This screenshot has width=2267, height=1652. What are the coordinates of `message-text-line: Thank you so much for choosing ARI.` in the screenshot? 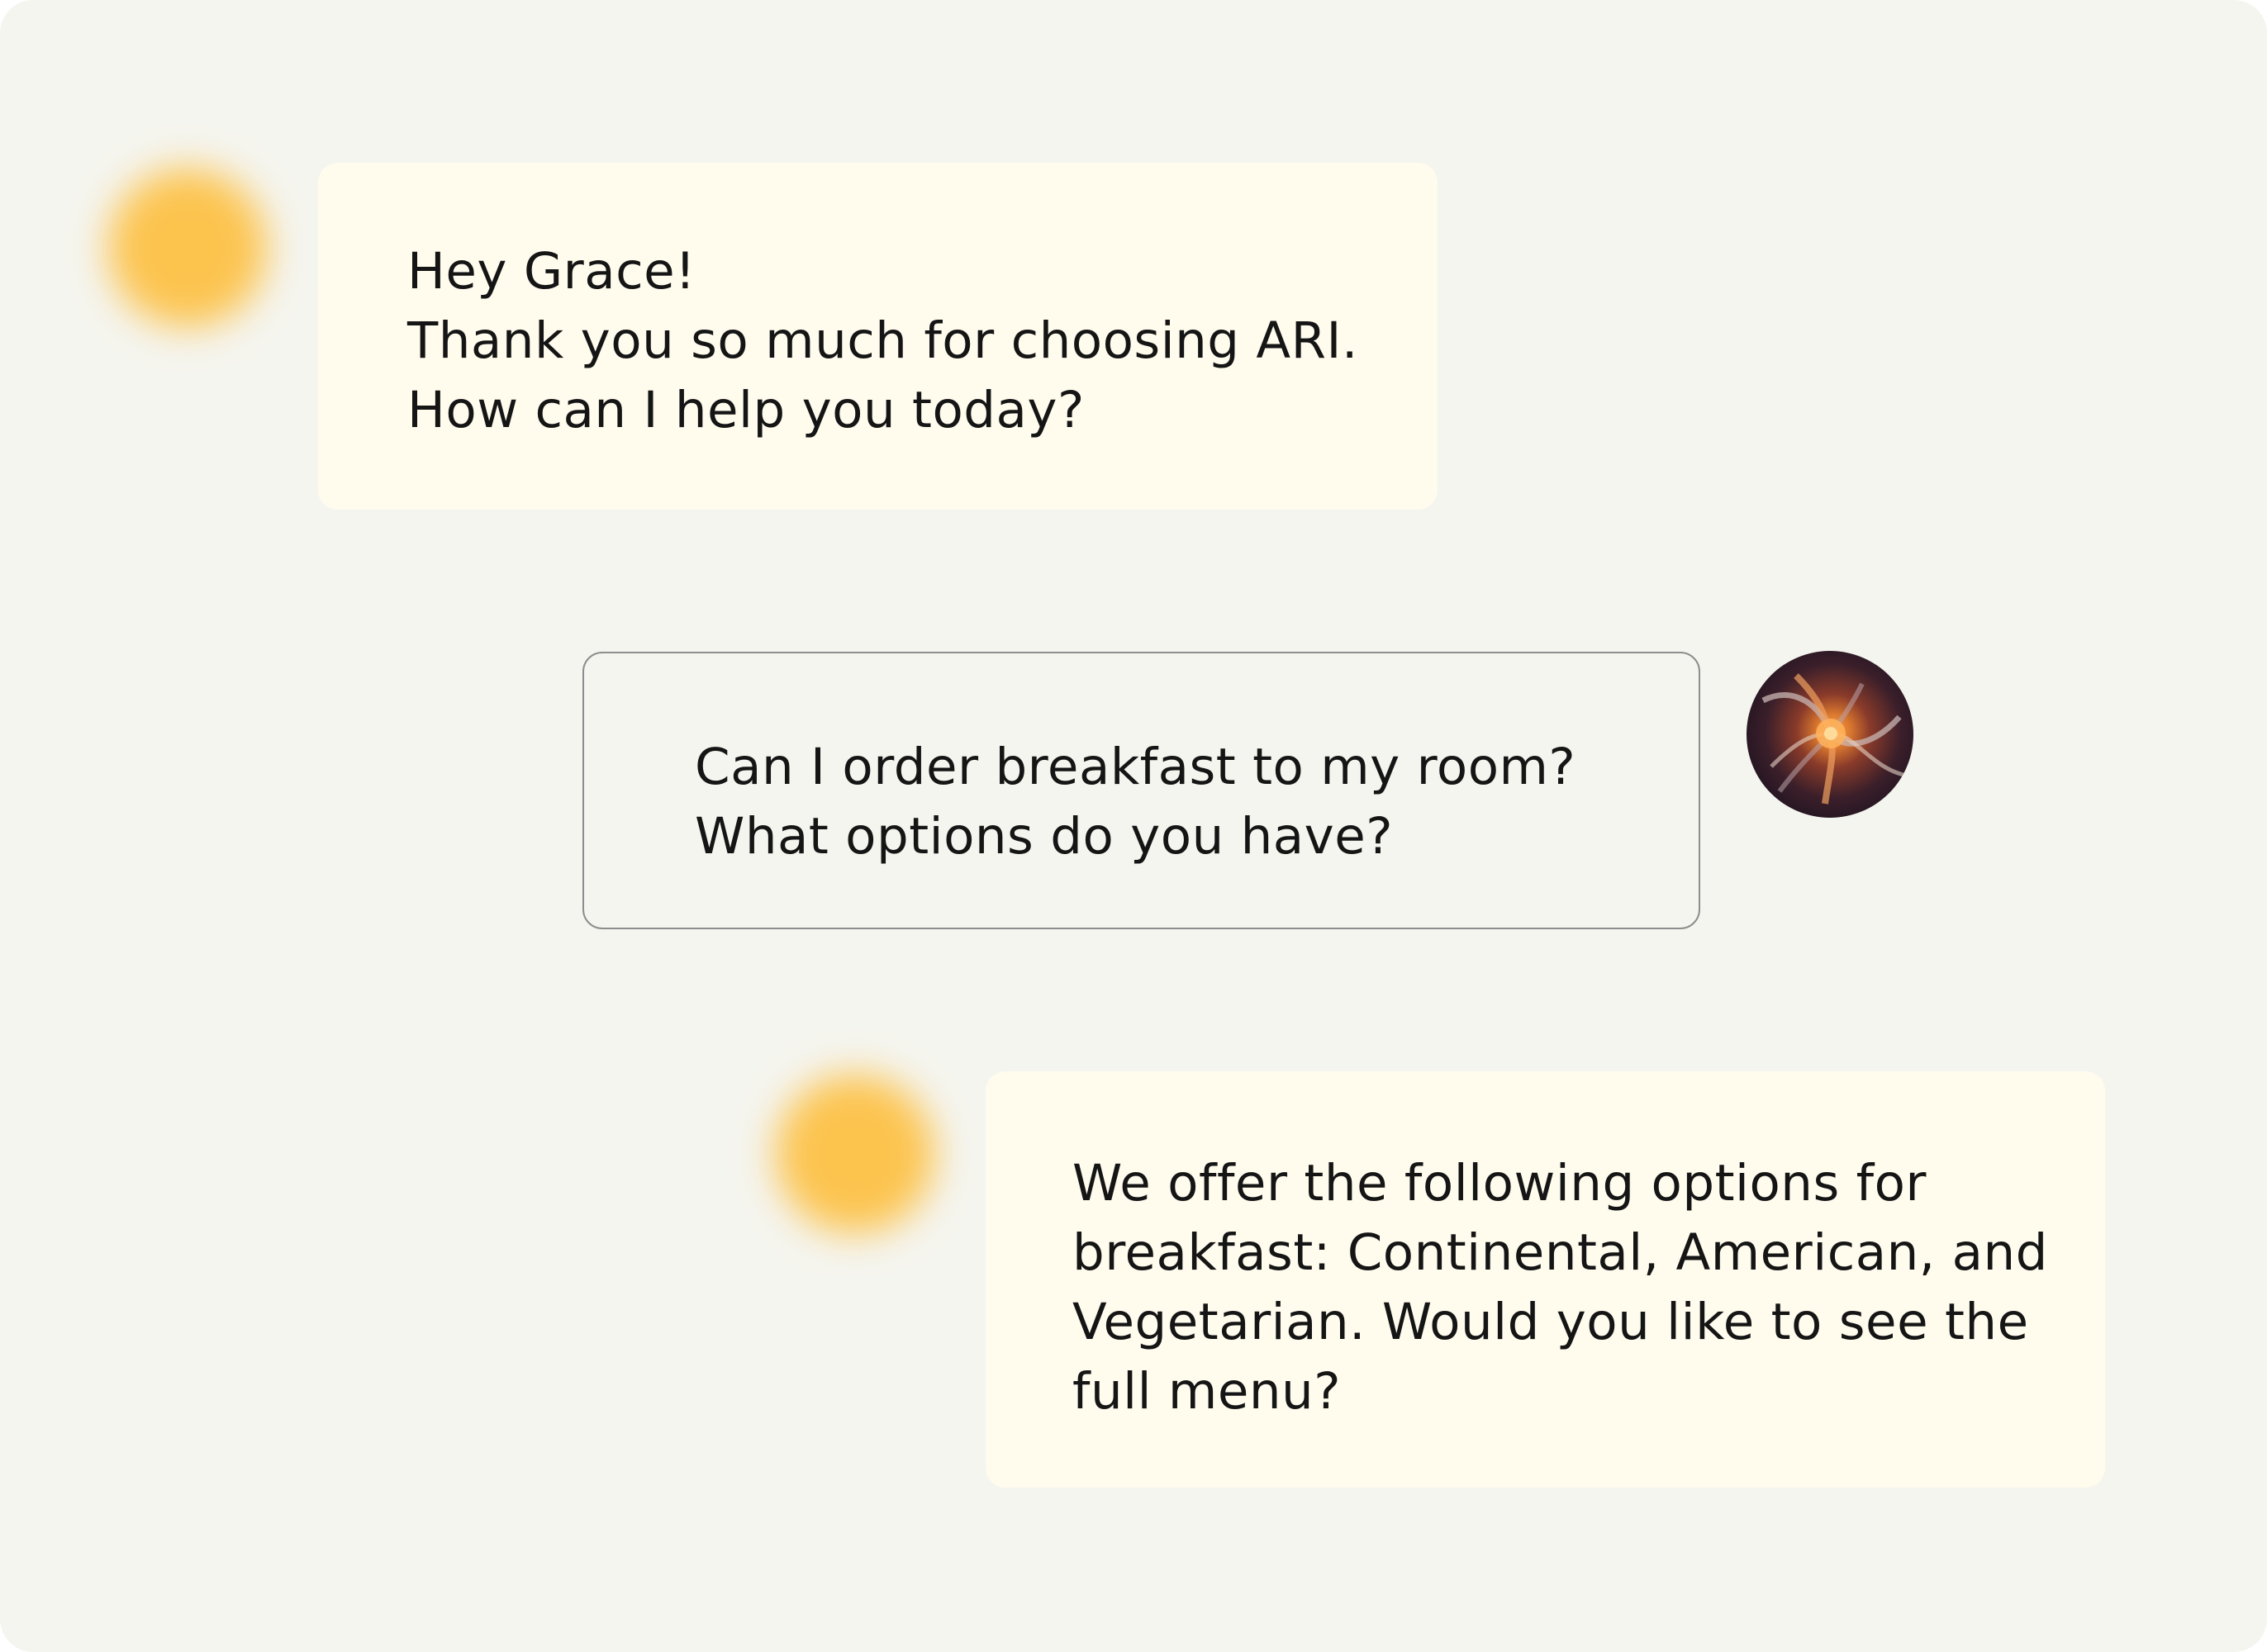 It's located at (883, 340).